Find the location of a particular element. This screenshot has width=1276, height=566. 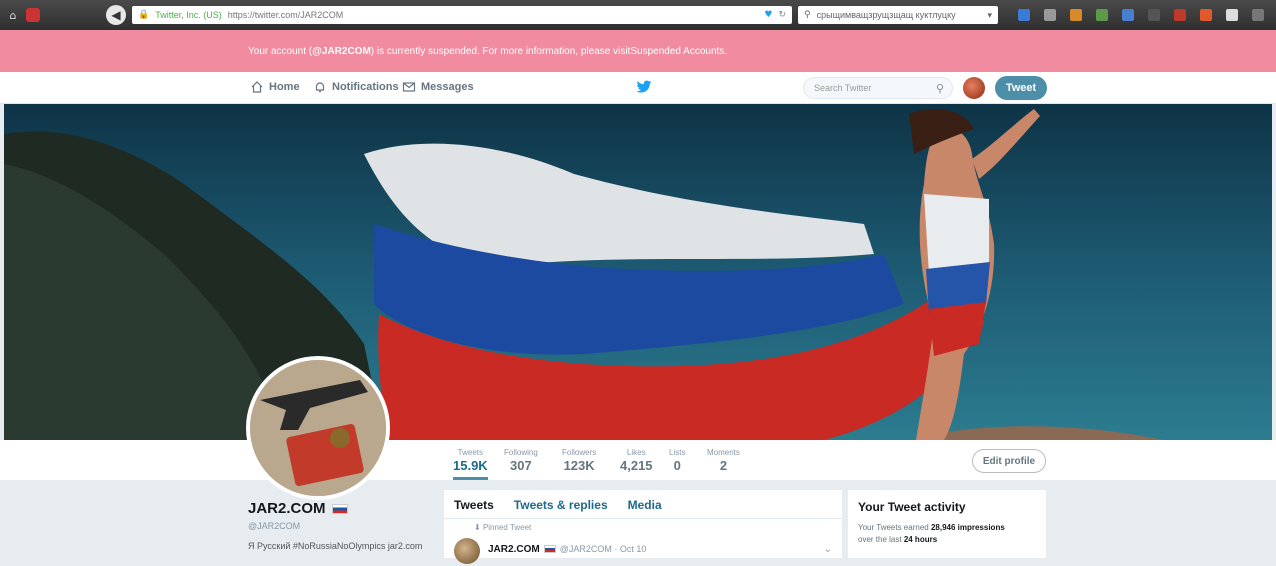

browser-search-input: ⚲ срыщимващзрущзщащ куктлуцку ▾ is located at coordinates (898, 15).